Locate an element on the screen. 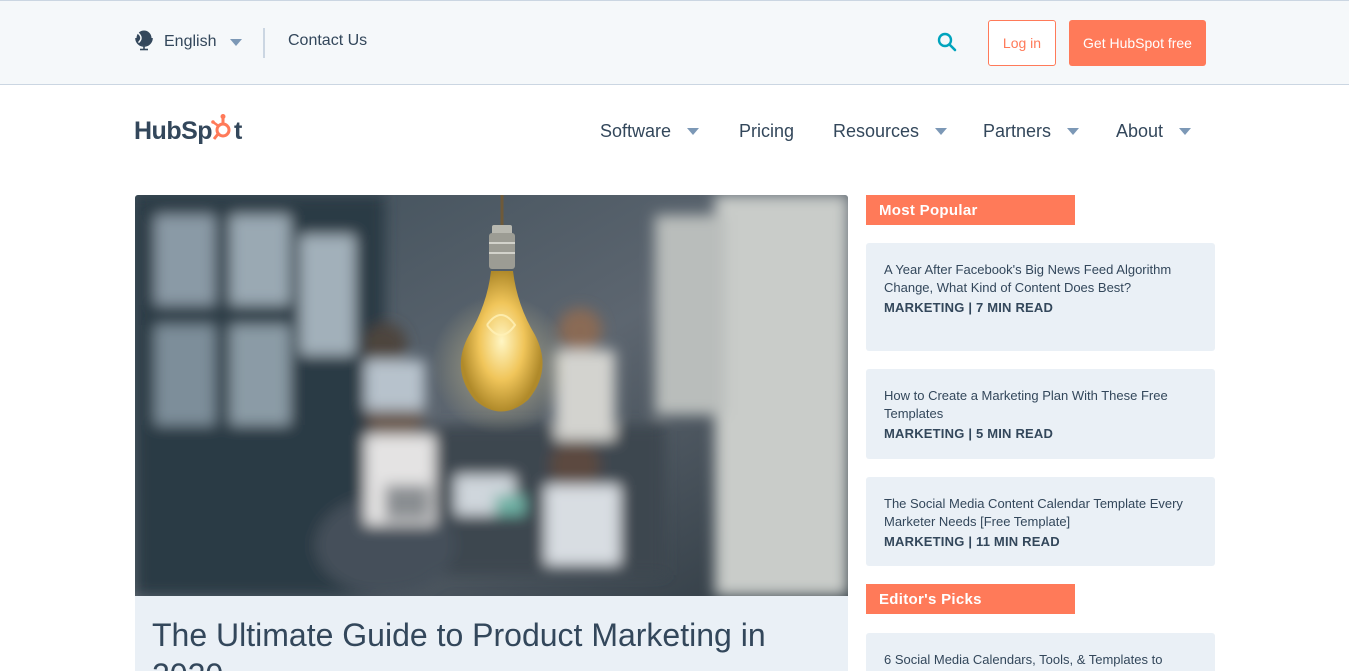 This screenshot has height=671, width=1349. contact-us-link: Contact Us is located at coordinates (327, 41).